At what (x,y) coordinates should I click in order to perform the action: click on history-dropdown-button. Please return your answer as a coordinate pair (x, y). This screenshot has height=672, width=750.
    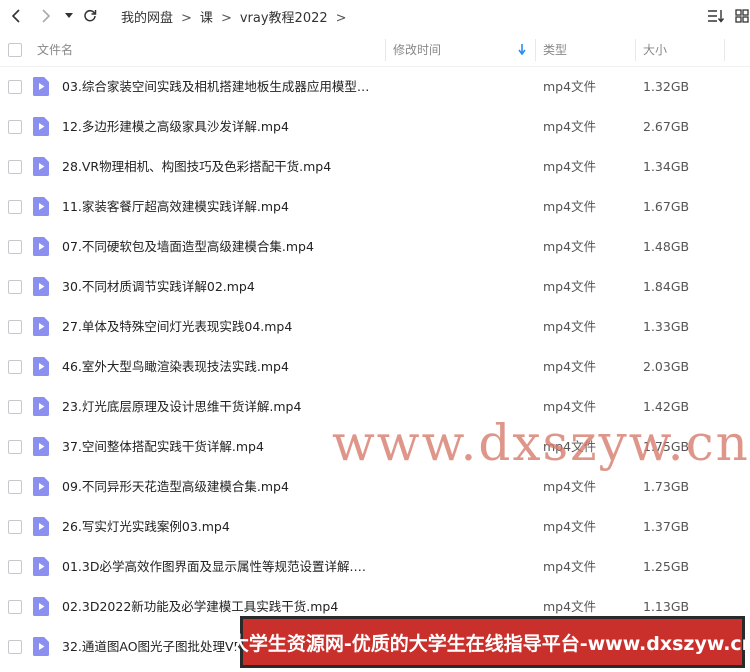
    Looking at the image, I should click on (69, 16).